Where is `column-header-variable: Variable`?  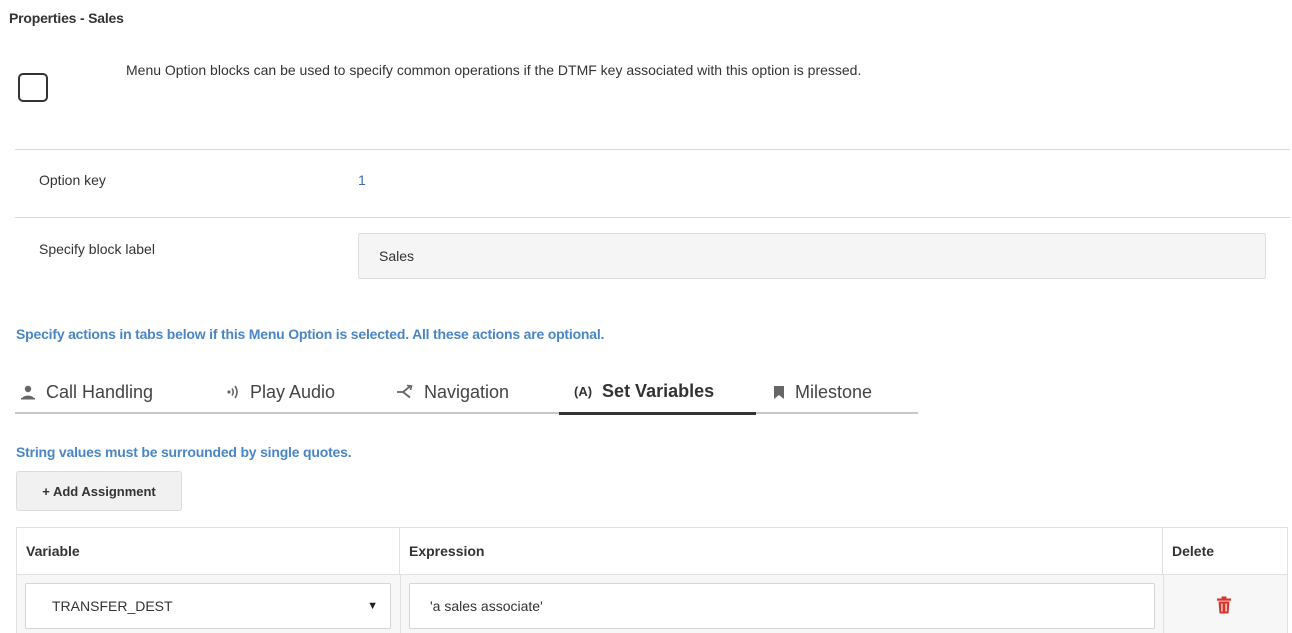 column-header-variable: Variable is located at coordinates (208, 551).